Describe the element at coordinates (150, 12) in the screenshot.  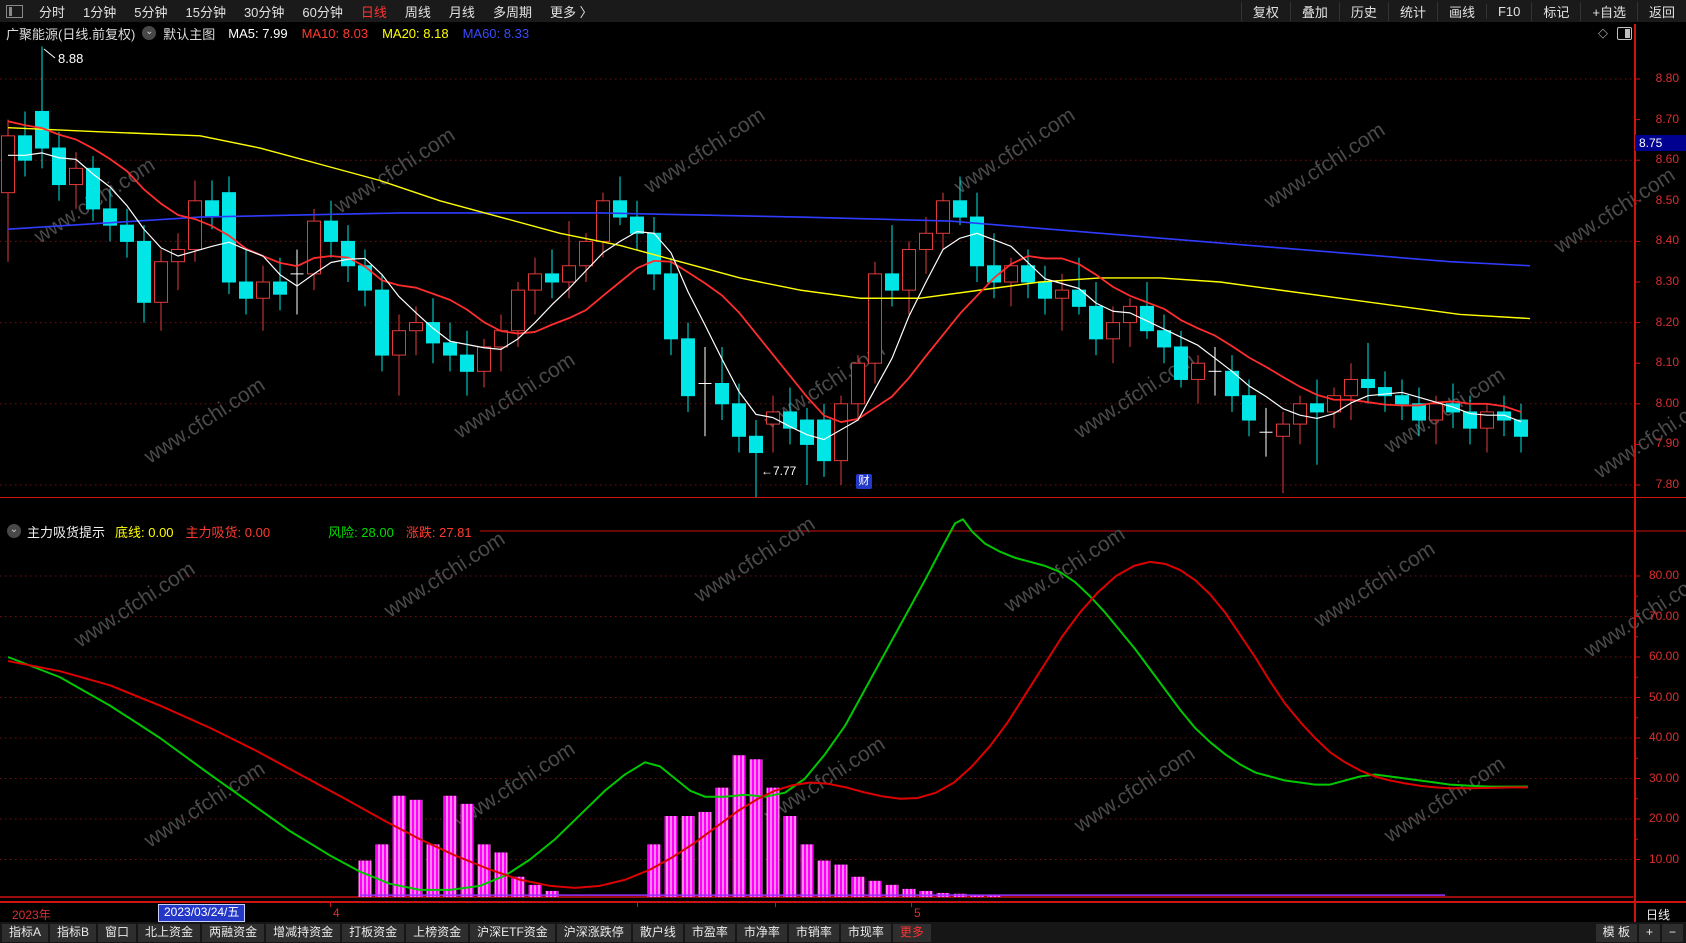
I see `period-tab: 5分钟` at that location.